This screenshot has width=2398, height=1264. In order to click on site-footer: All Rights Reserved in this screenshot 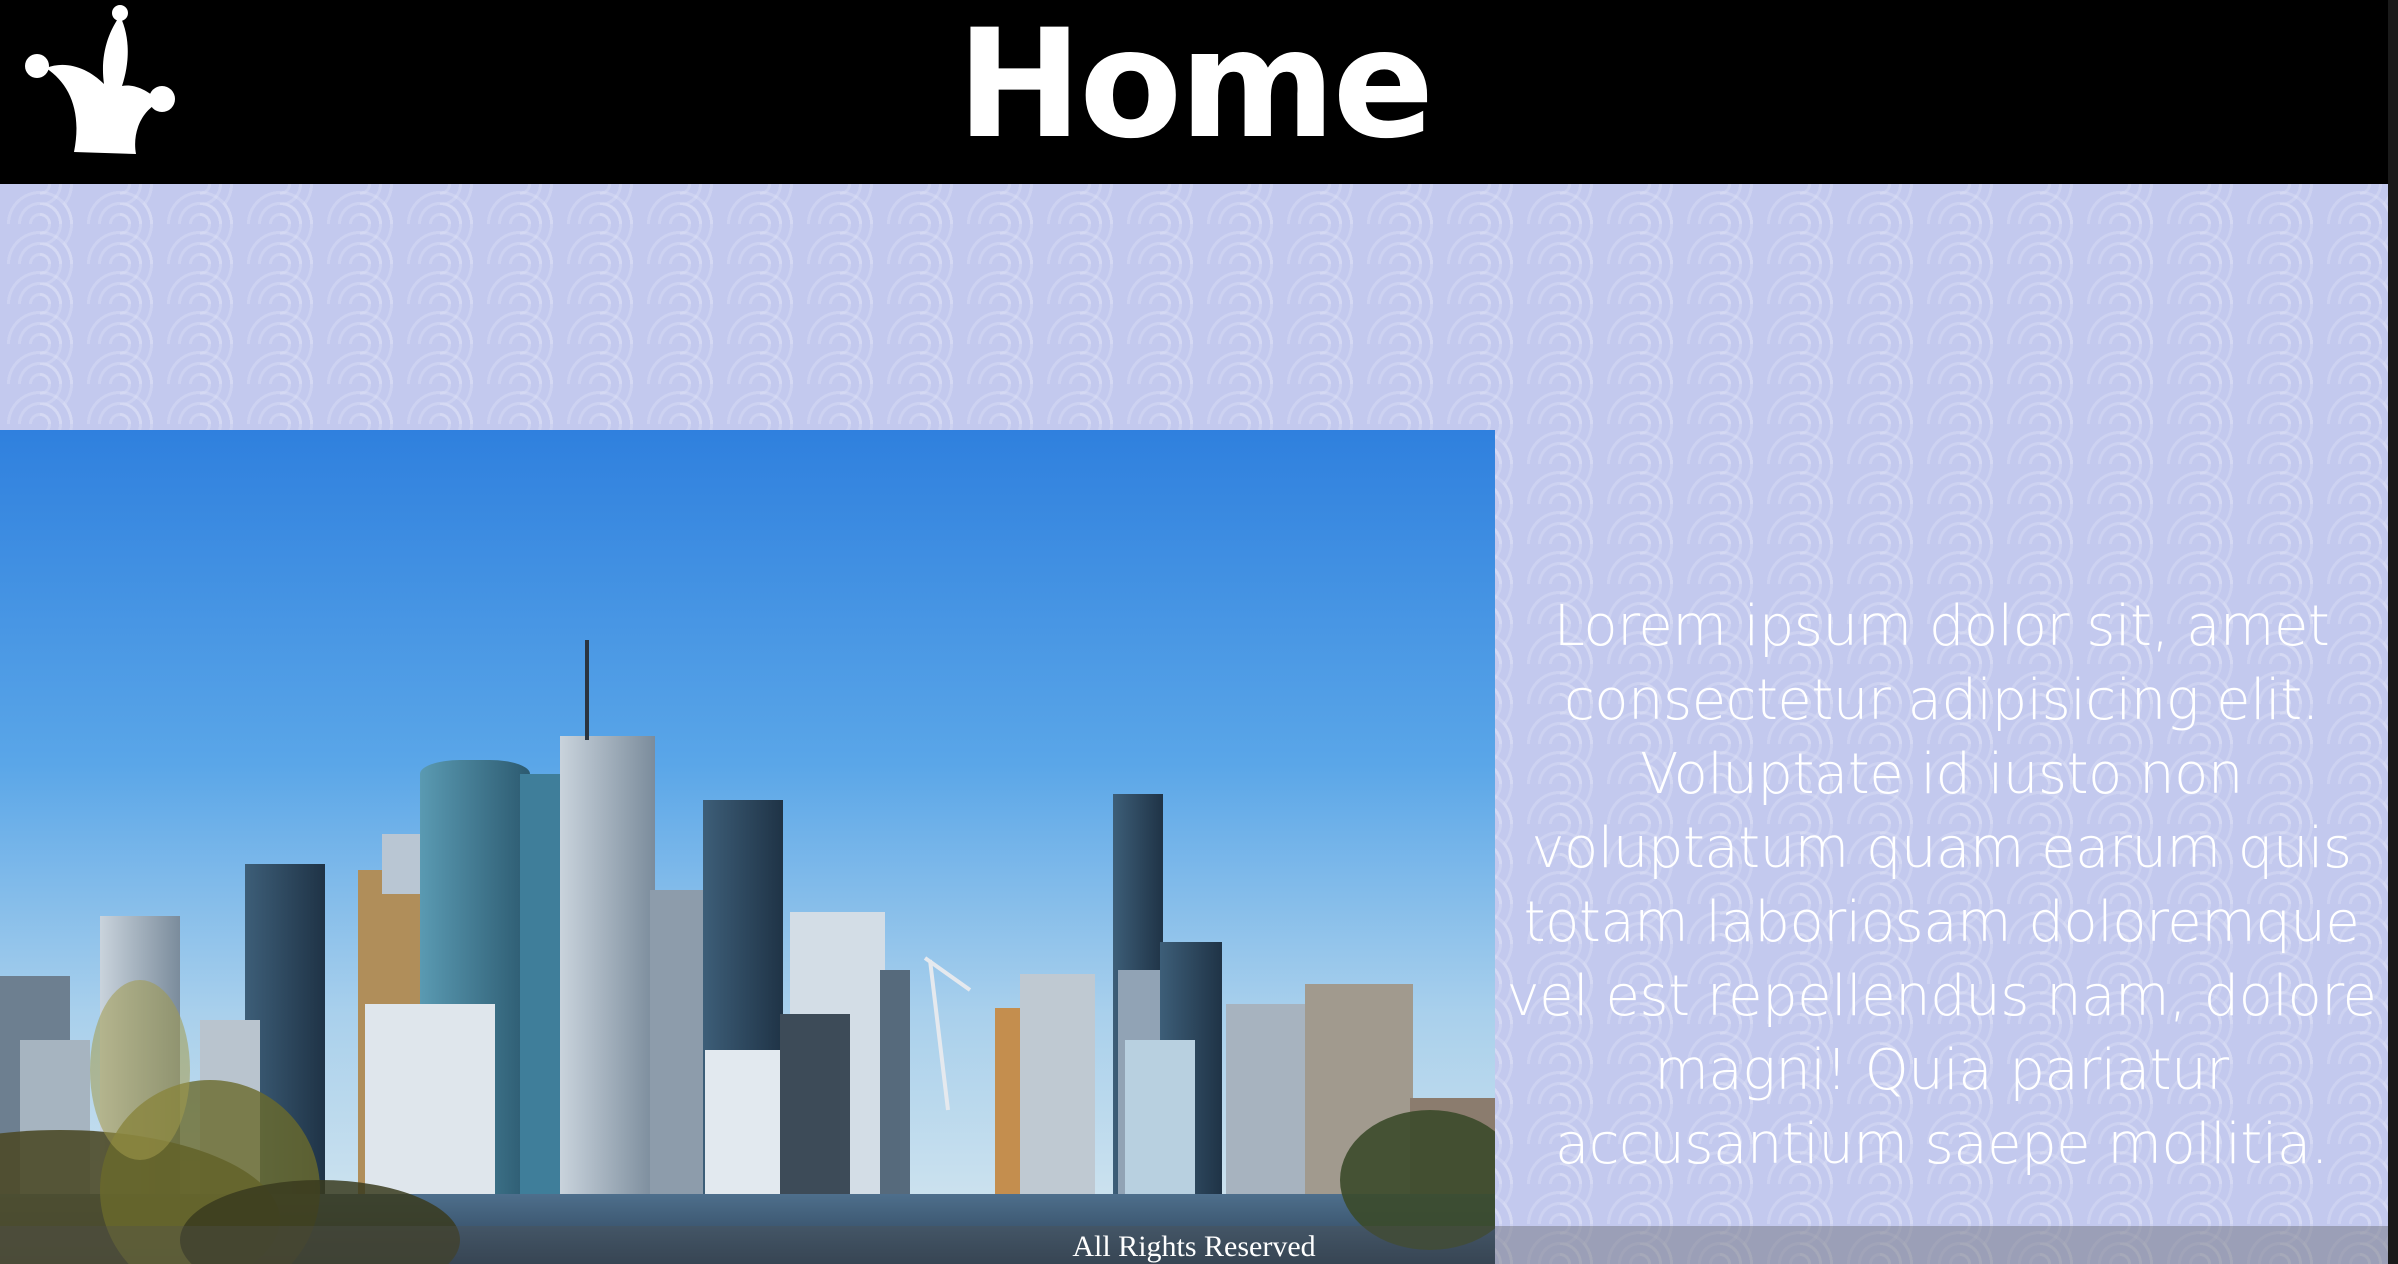, I will do `click(1194, 1245)`.